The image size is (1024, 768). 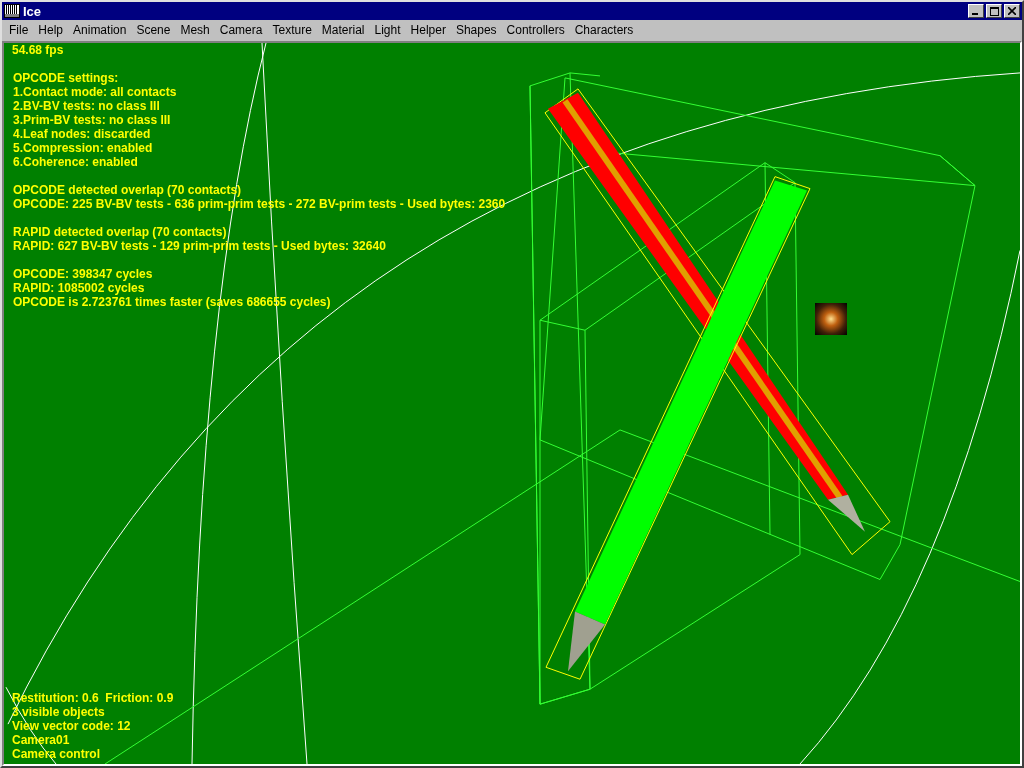 I want to click on menu-item: Help, so click(x=51, y=30).